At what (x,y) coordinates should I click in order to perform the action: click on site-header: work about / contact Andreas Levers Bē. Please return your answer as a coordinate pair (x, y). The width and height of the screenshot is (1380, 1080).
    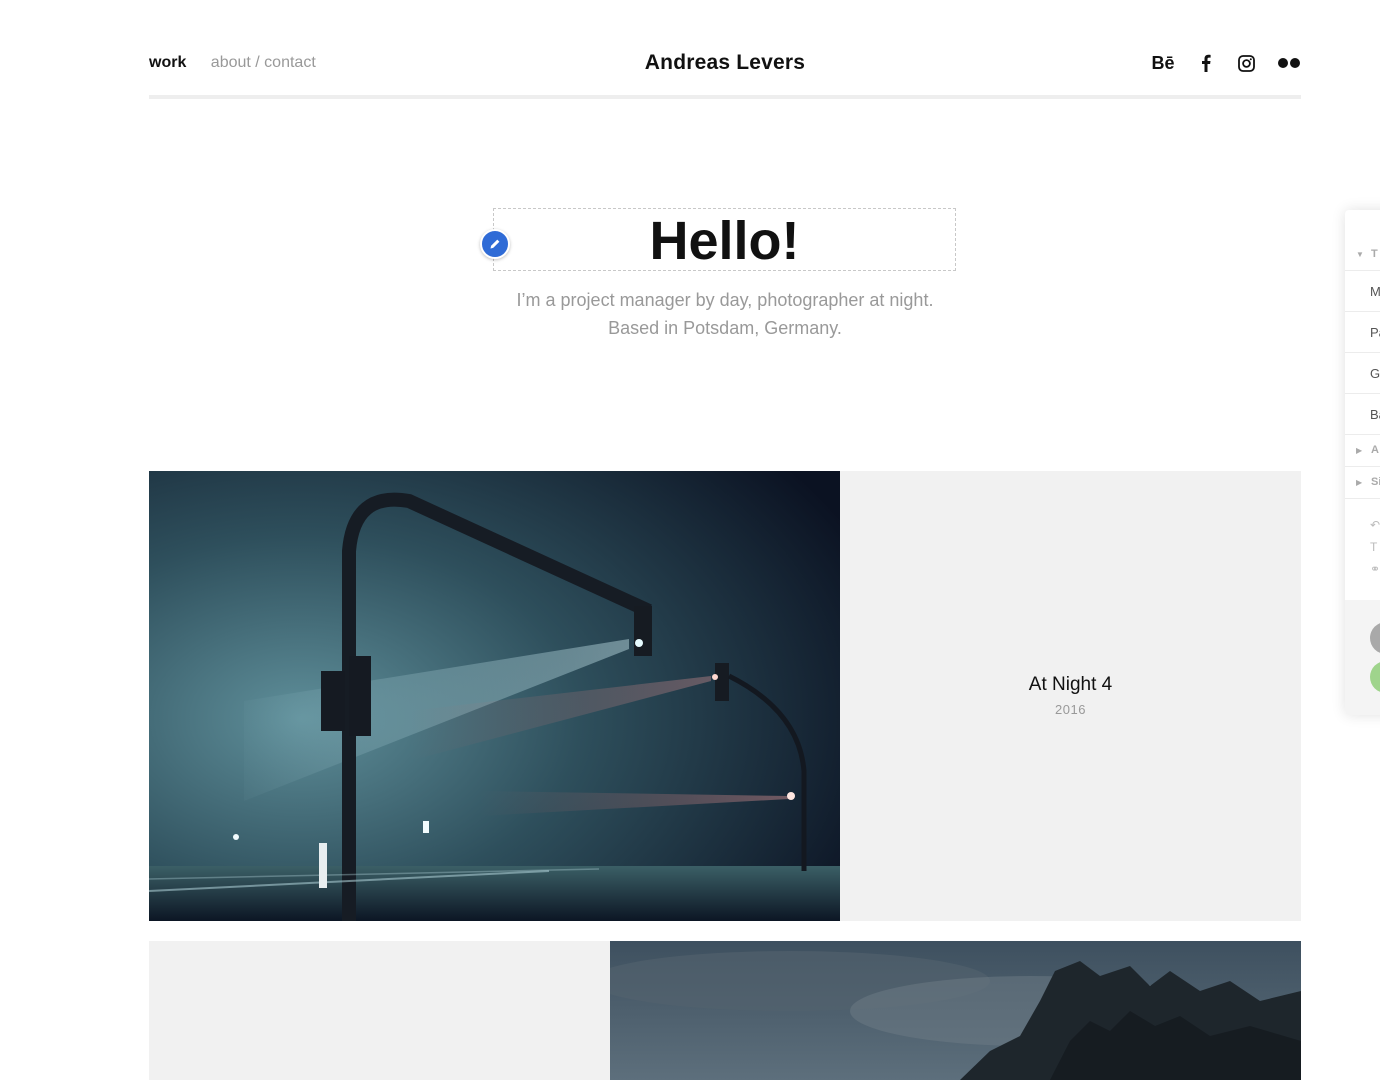
    Looking at the image, I should click on (725, 67).